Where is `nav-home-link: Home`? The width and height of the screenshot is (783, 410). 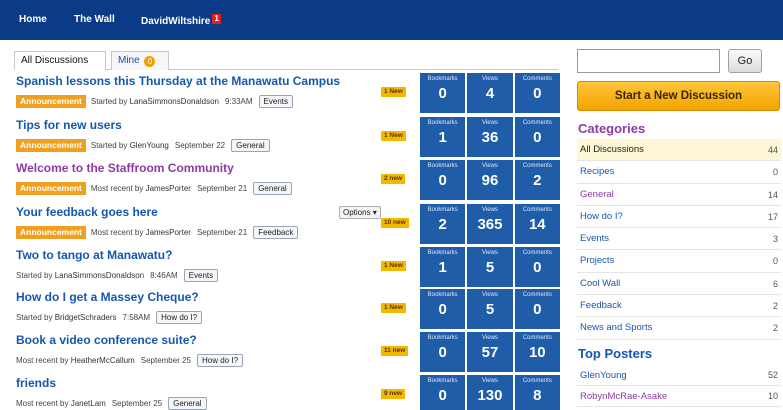
nav-home-link: Home is located at coordinates (33, 19).